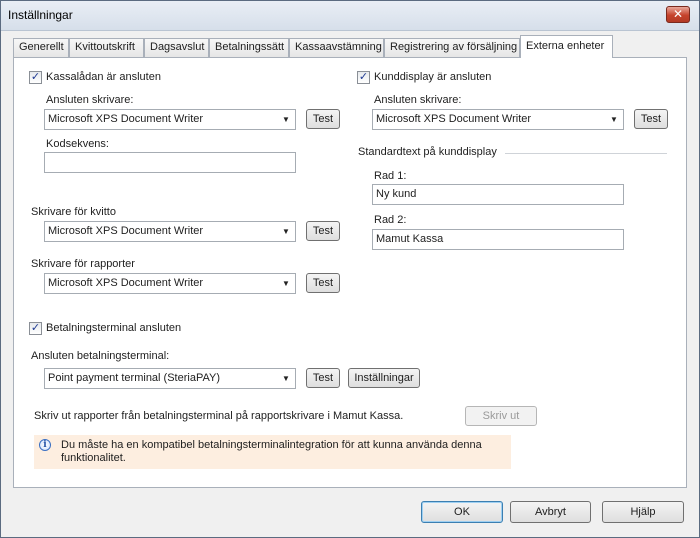 Image resolution: width=700 pixels, height=538 pixels. Describe the element at coordinates (77, 144) in the screenshot. I see `code-sequence-label: Kodsekvens:` at that location.